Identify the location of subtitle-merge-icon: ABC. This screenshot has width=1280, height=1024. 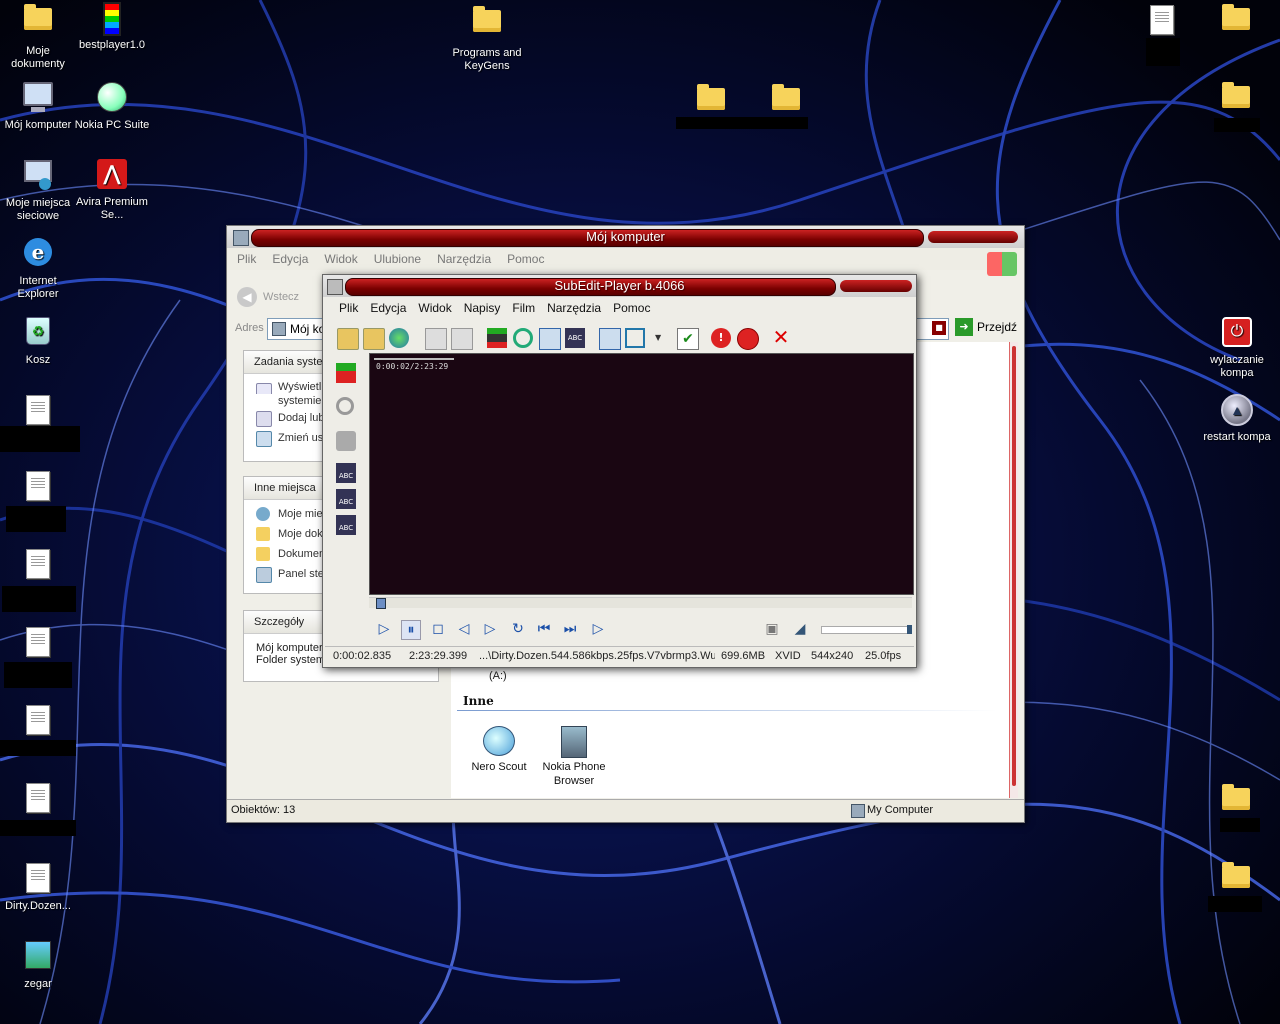
(346, 473).